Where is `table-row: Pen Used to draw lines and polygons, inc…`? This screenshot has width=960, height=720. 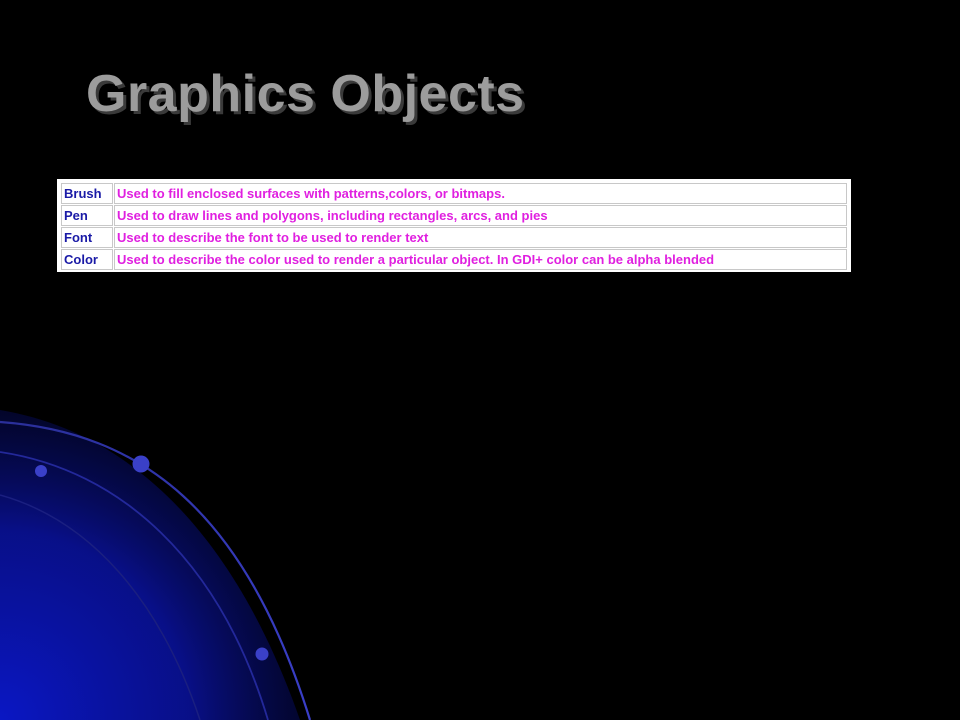
table-row: Pen Used to draw lines and polygons, inc… is located at coordinates (454, 215).